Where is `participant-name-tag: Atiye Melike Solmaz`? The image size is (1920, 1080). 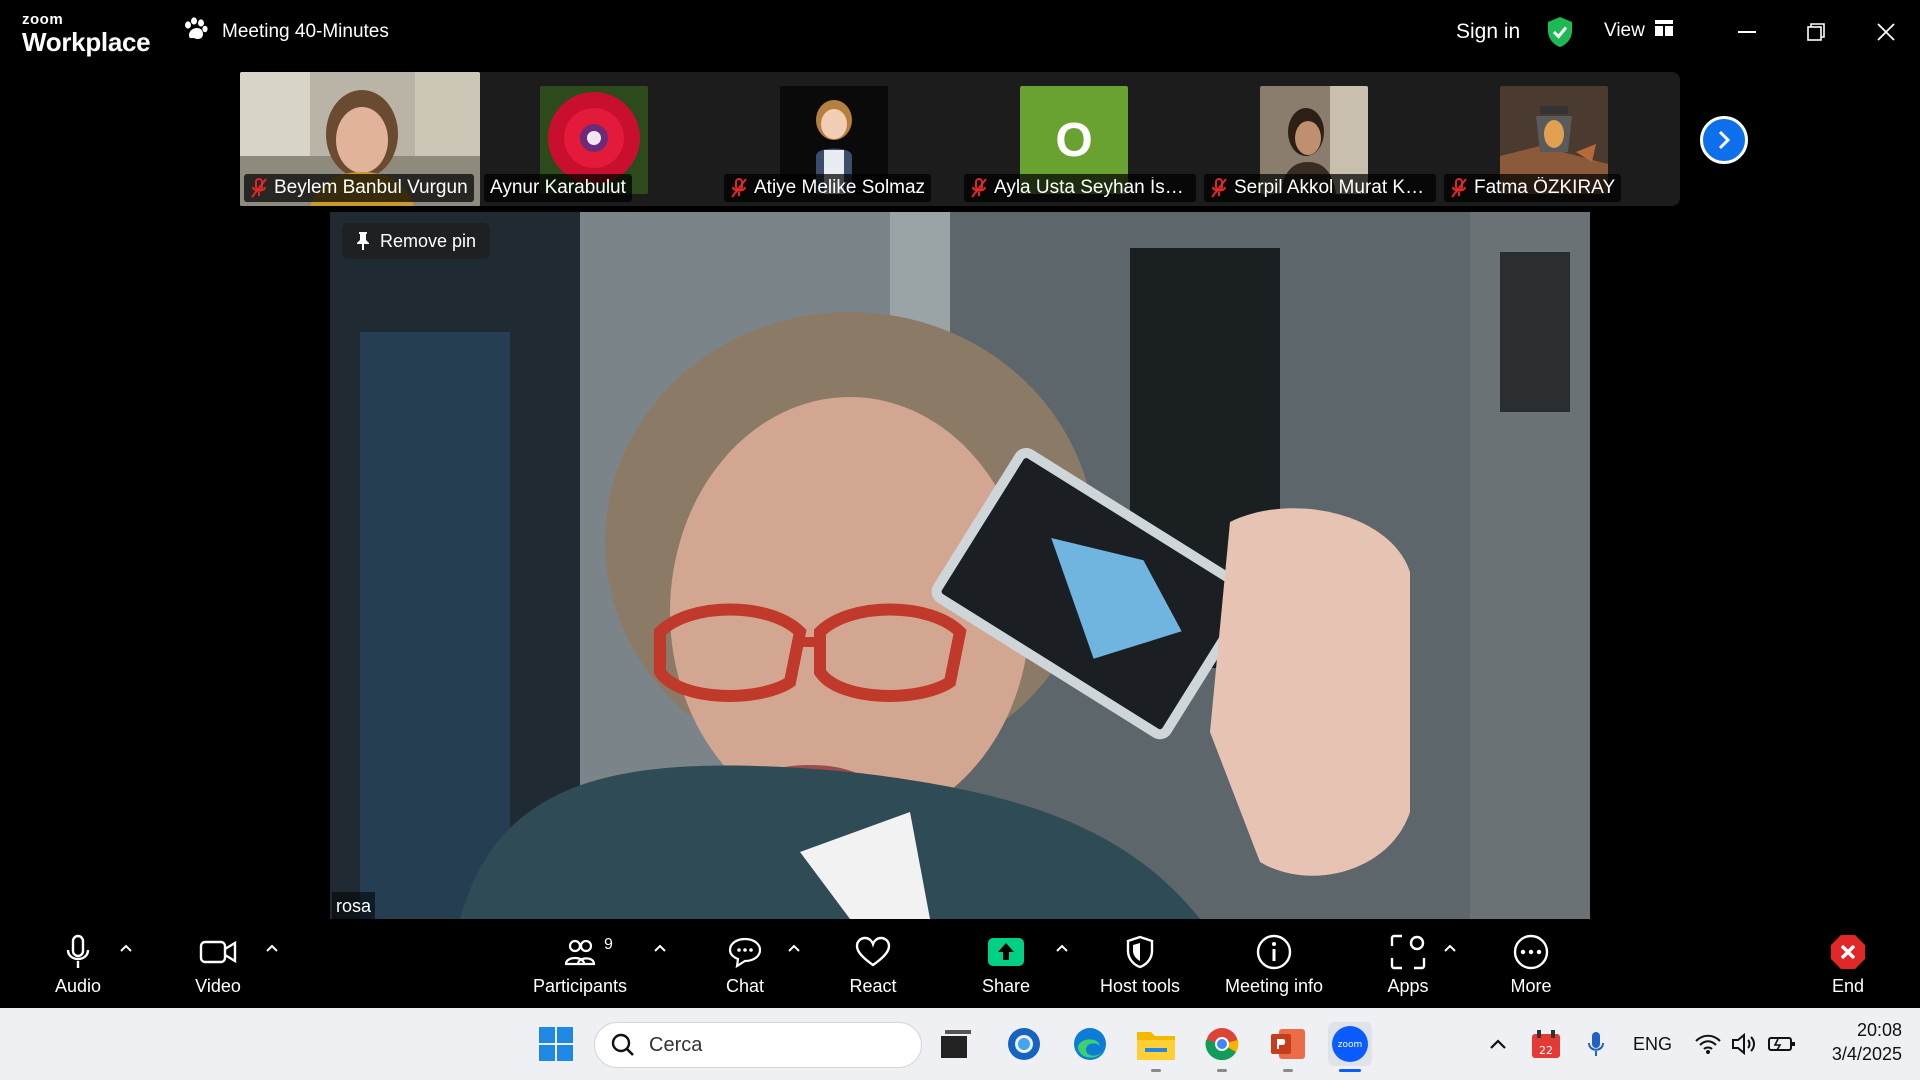
participant-name-tag: Atiye Melike Solmaz is located at coordinates (828, 188).